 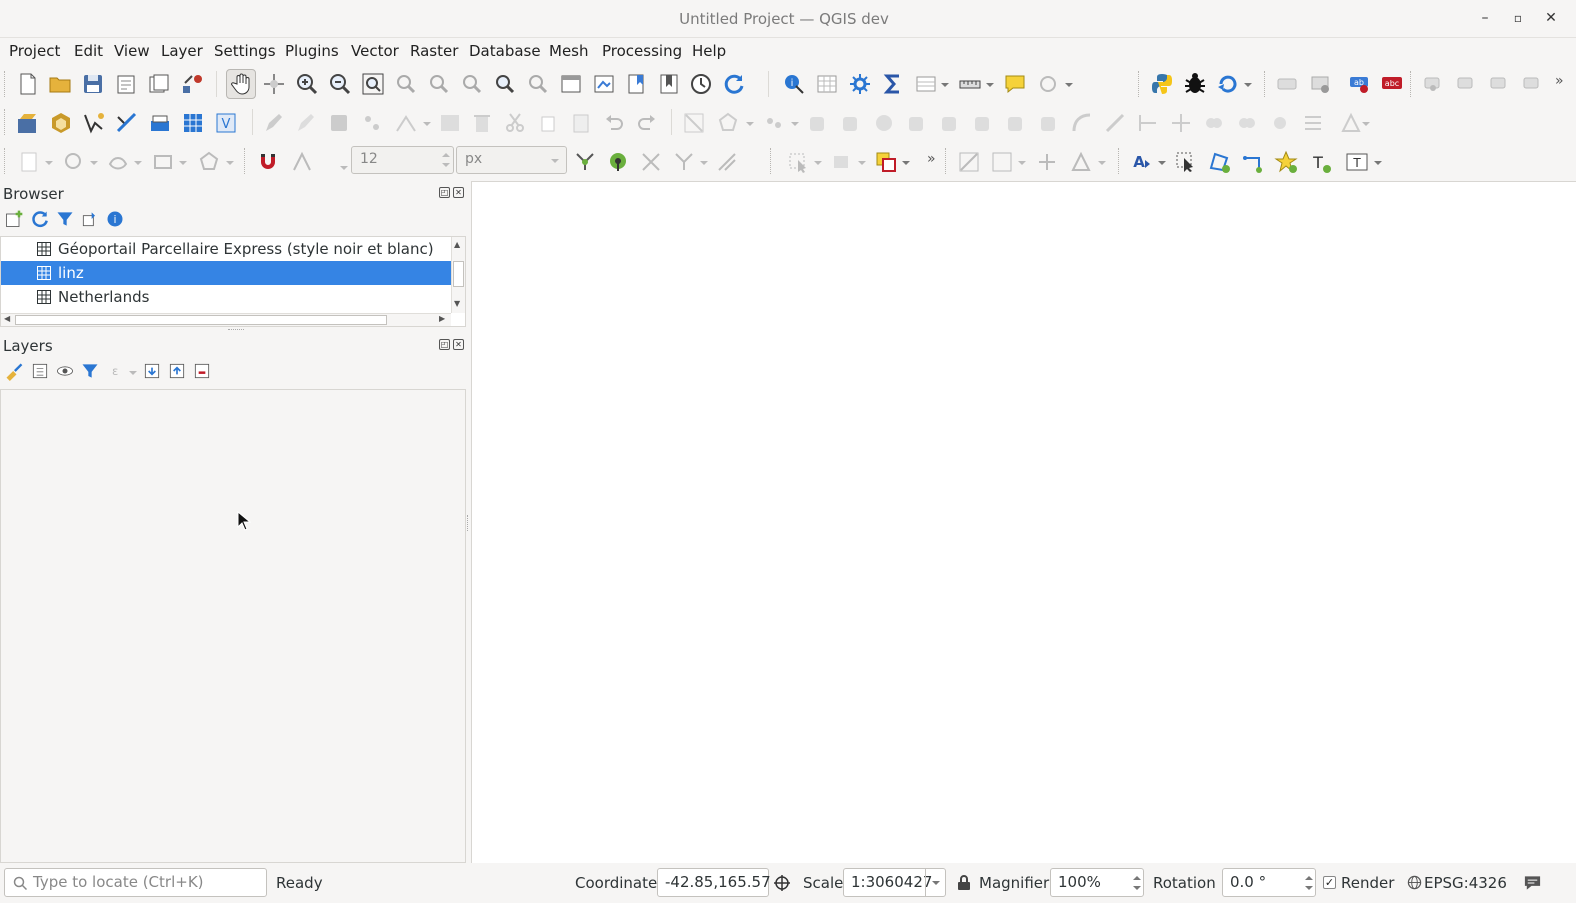 I want to click on new-3d-map-view-icon, so click(x=604, y=84).